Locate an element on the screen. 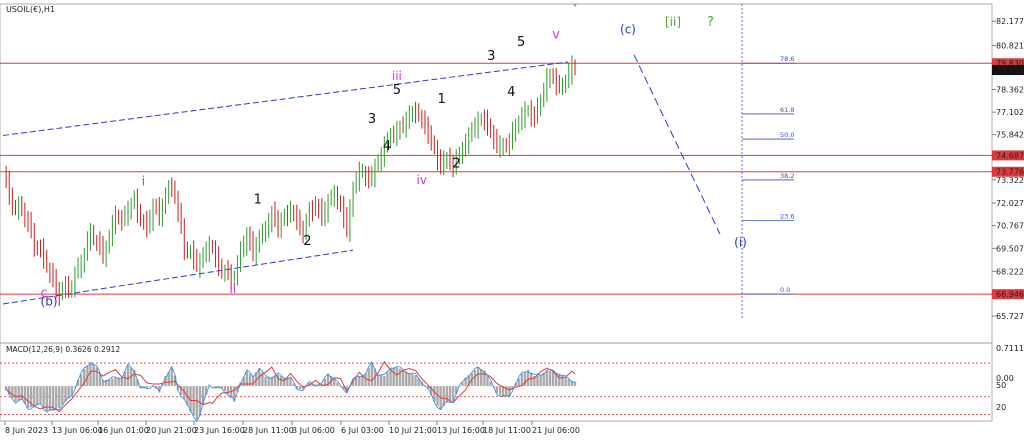 This screenshot has width=1024, height=441. price-tick-label: 78.362 is located at coordinates (1010, 90).